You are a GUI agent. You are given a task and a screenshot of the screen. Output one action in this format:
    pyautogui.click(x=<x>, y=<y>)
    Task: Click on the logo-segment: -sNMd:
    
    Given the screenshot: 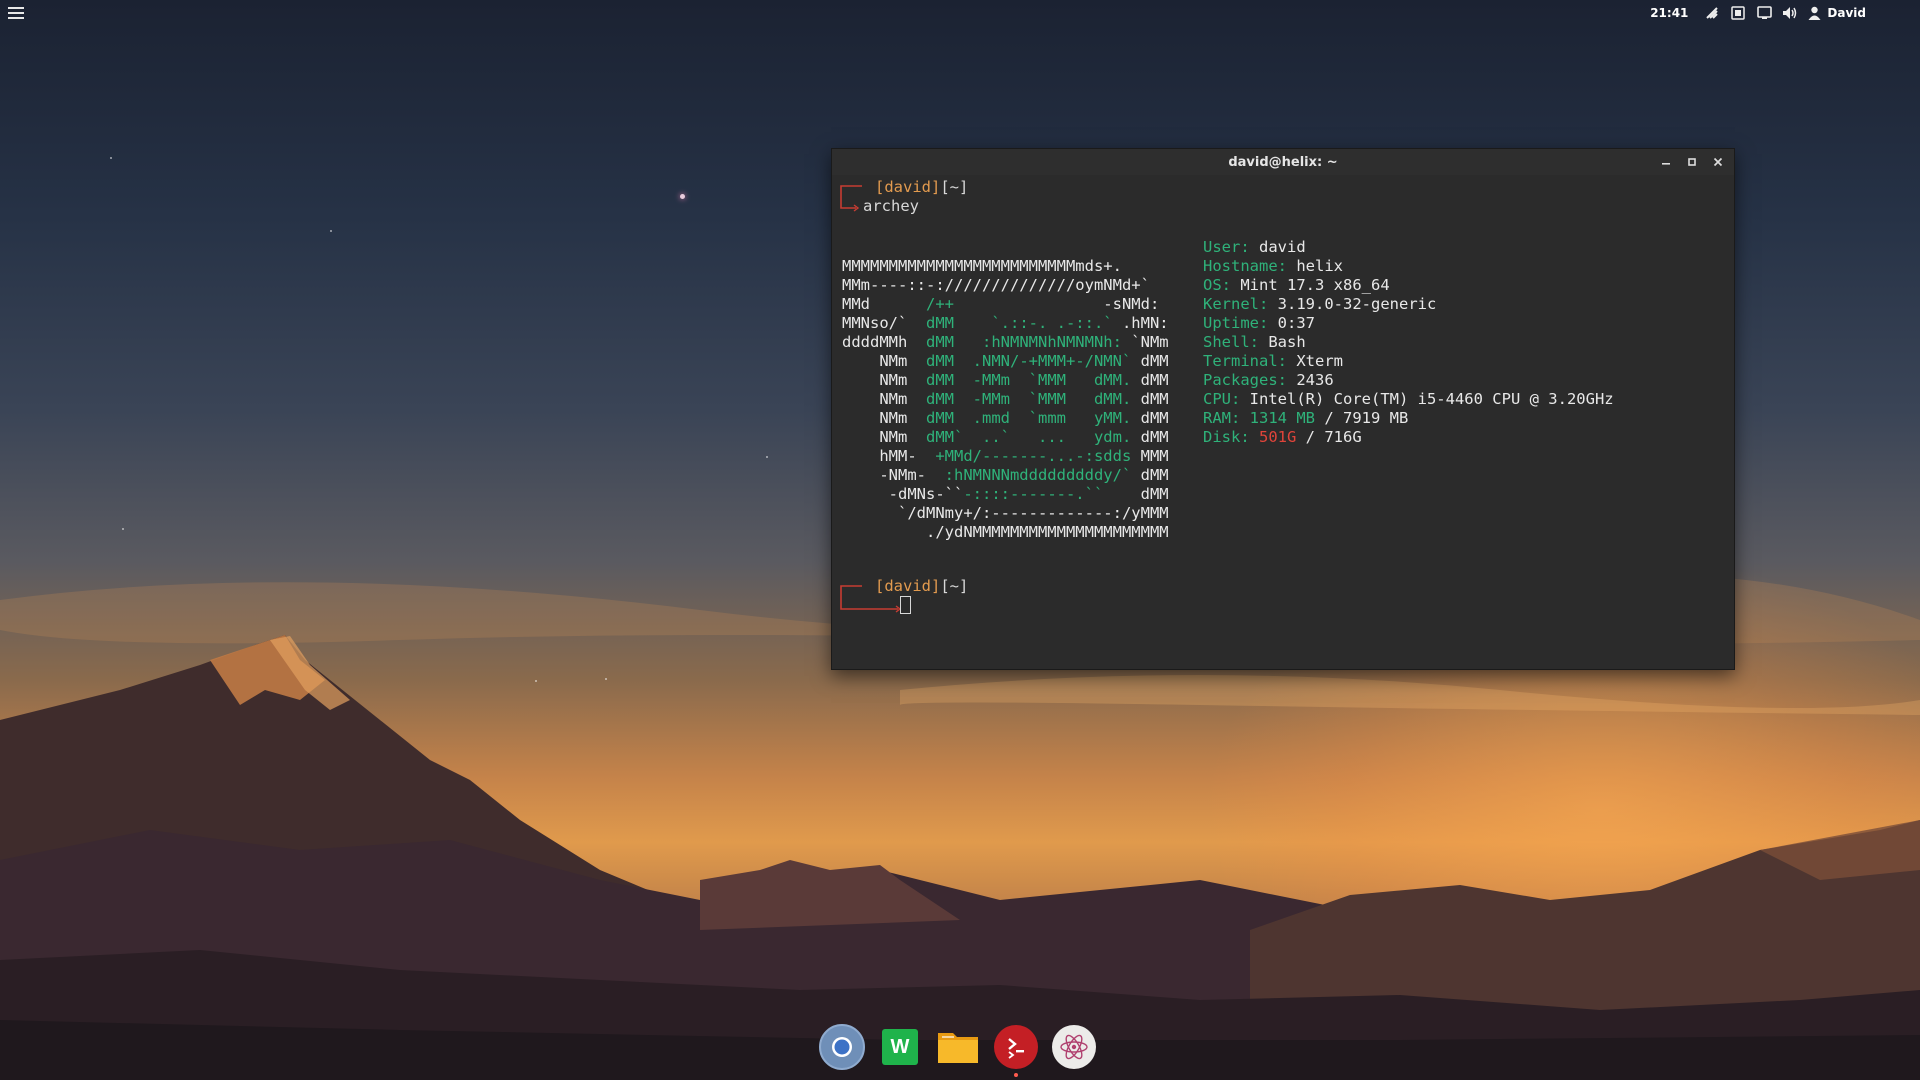 What is the action you would take?
    pyautogui.click(x=1057, y=304)
    